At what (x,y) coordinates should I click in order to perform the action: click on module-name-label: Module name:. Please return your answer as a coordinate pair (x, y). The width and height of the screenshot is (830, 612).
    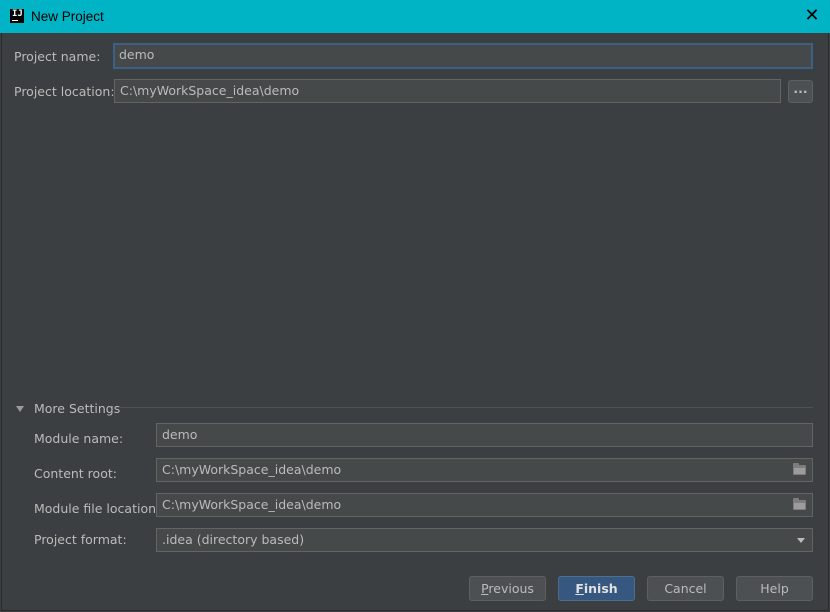
    Looking at the image, I should click on (79, 438).